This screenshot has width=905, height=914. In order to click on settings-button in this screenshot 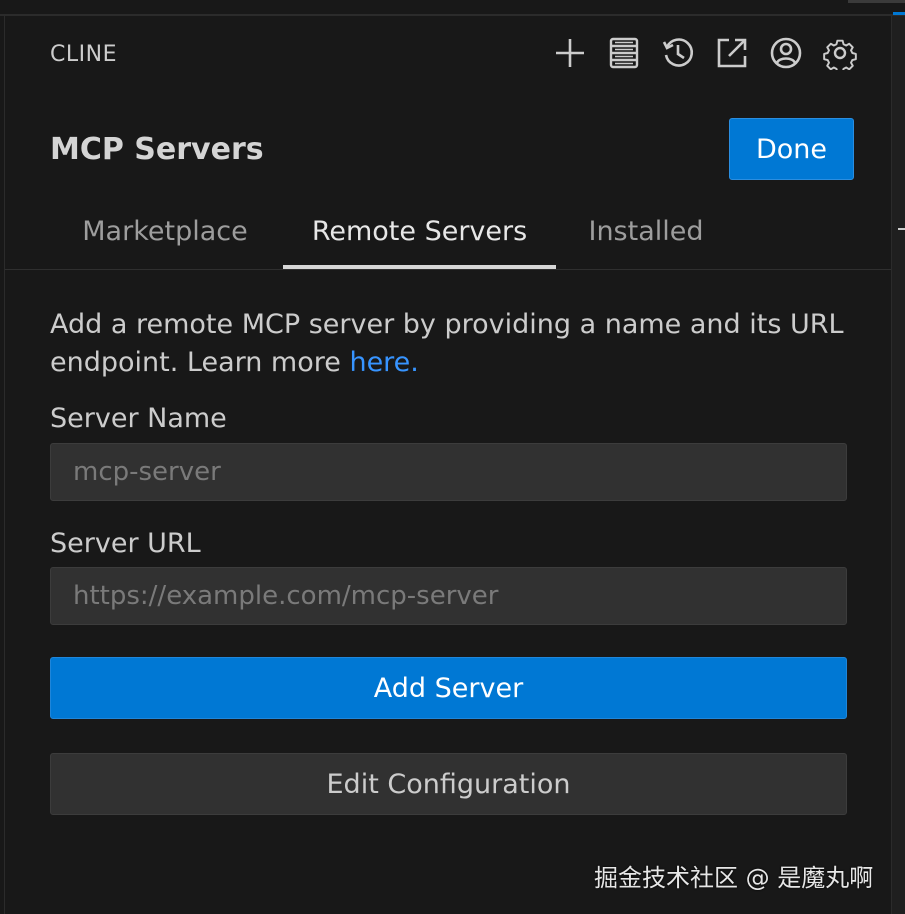, I will do `click(840, 53)`.